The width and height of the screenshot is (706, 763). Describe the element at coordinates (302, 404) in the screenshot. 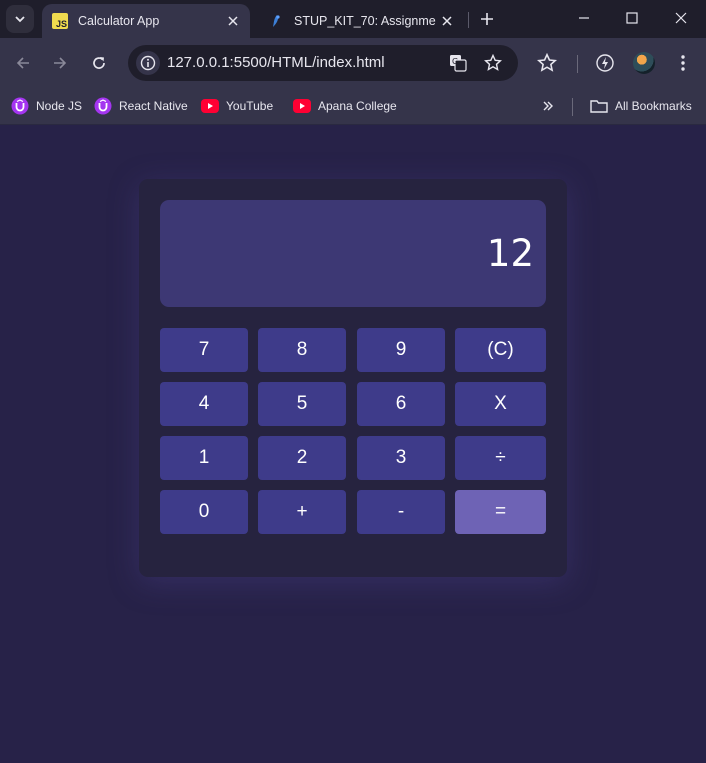

I see `key-5: 5` at that location.